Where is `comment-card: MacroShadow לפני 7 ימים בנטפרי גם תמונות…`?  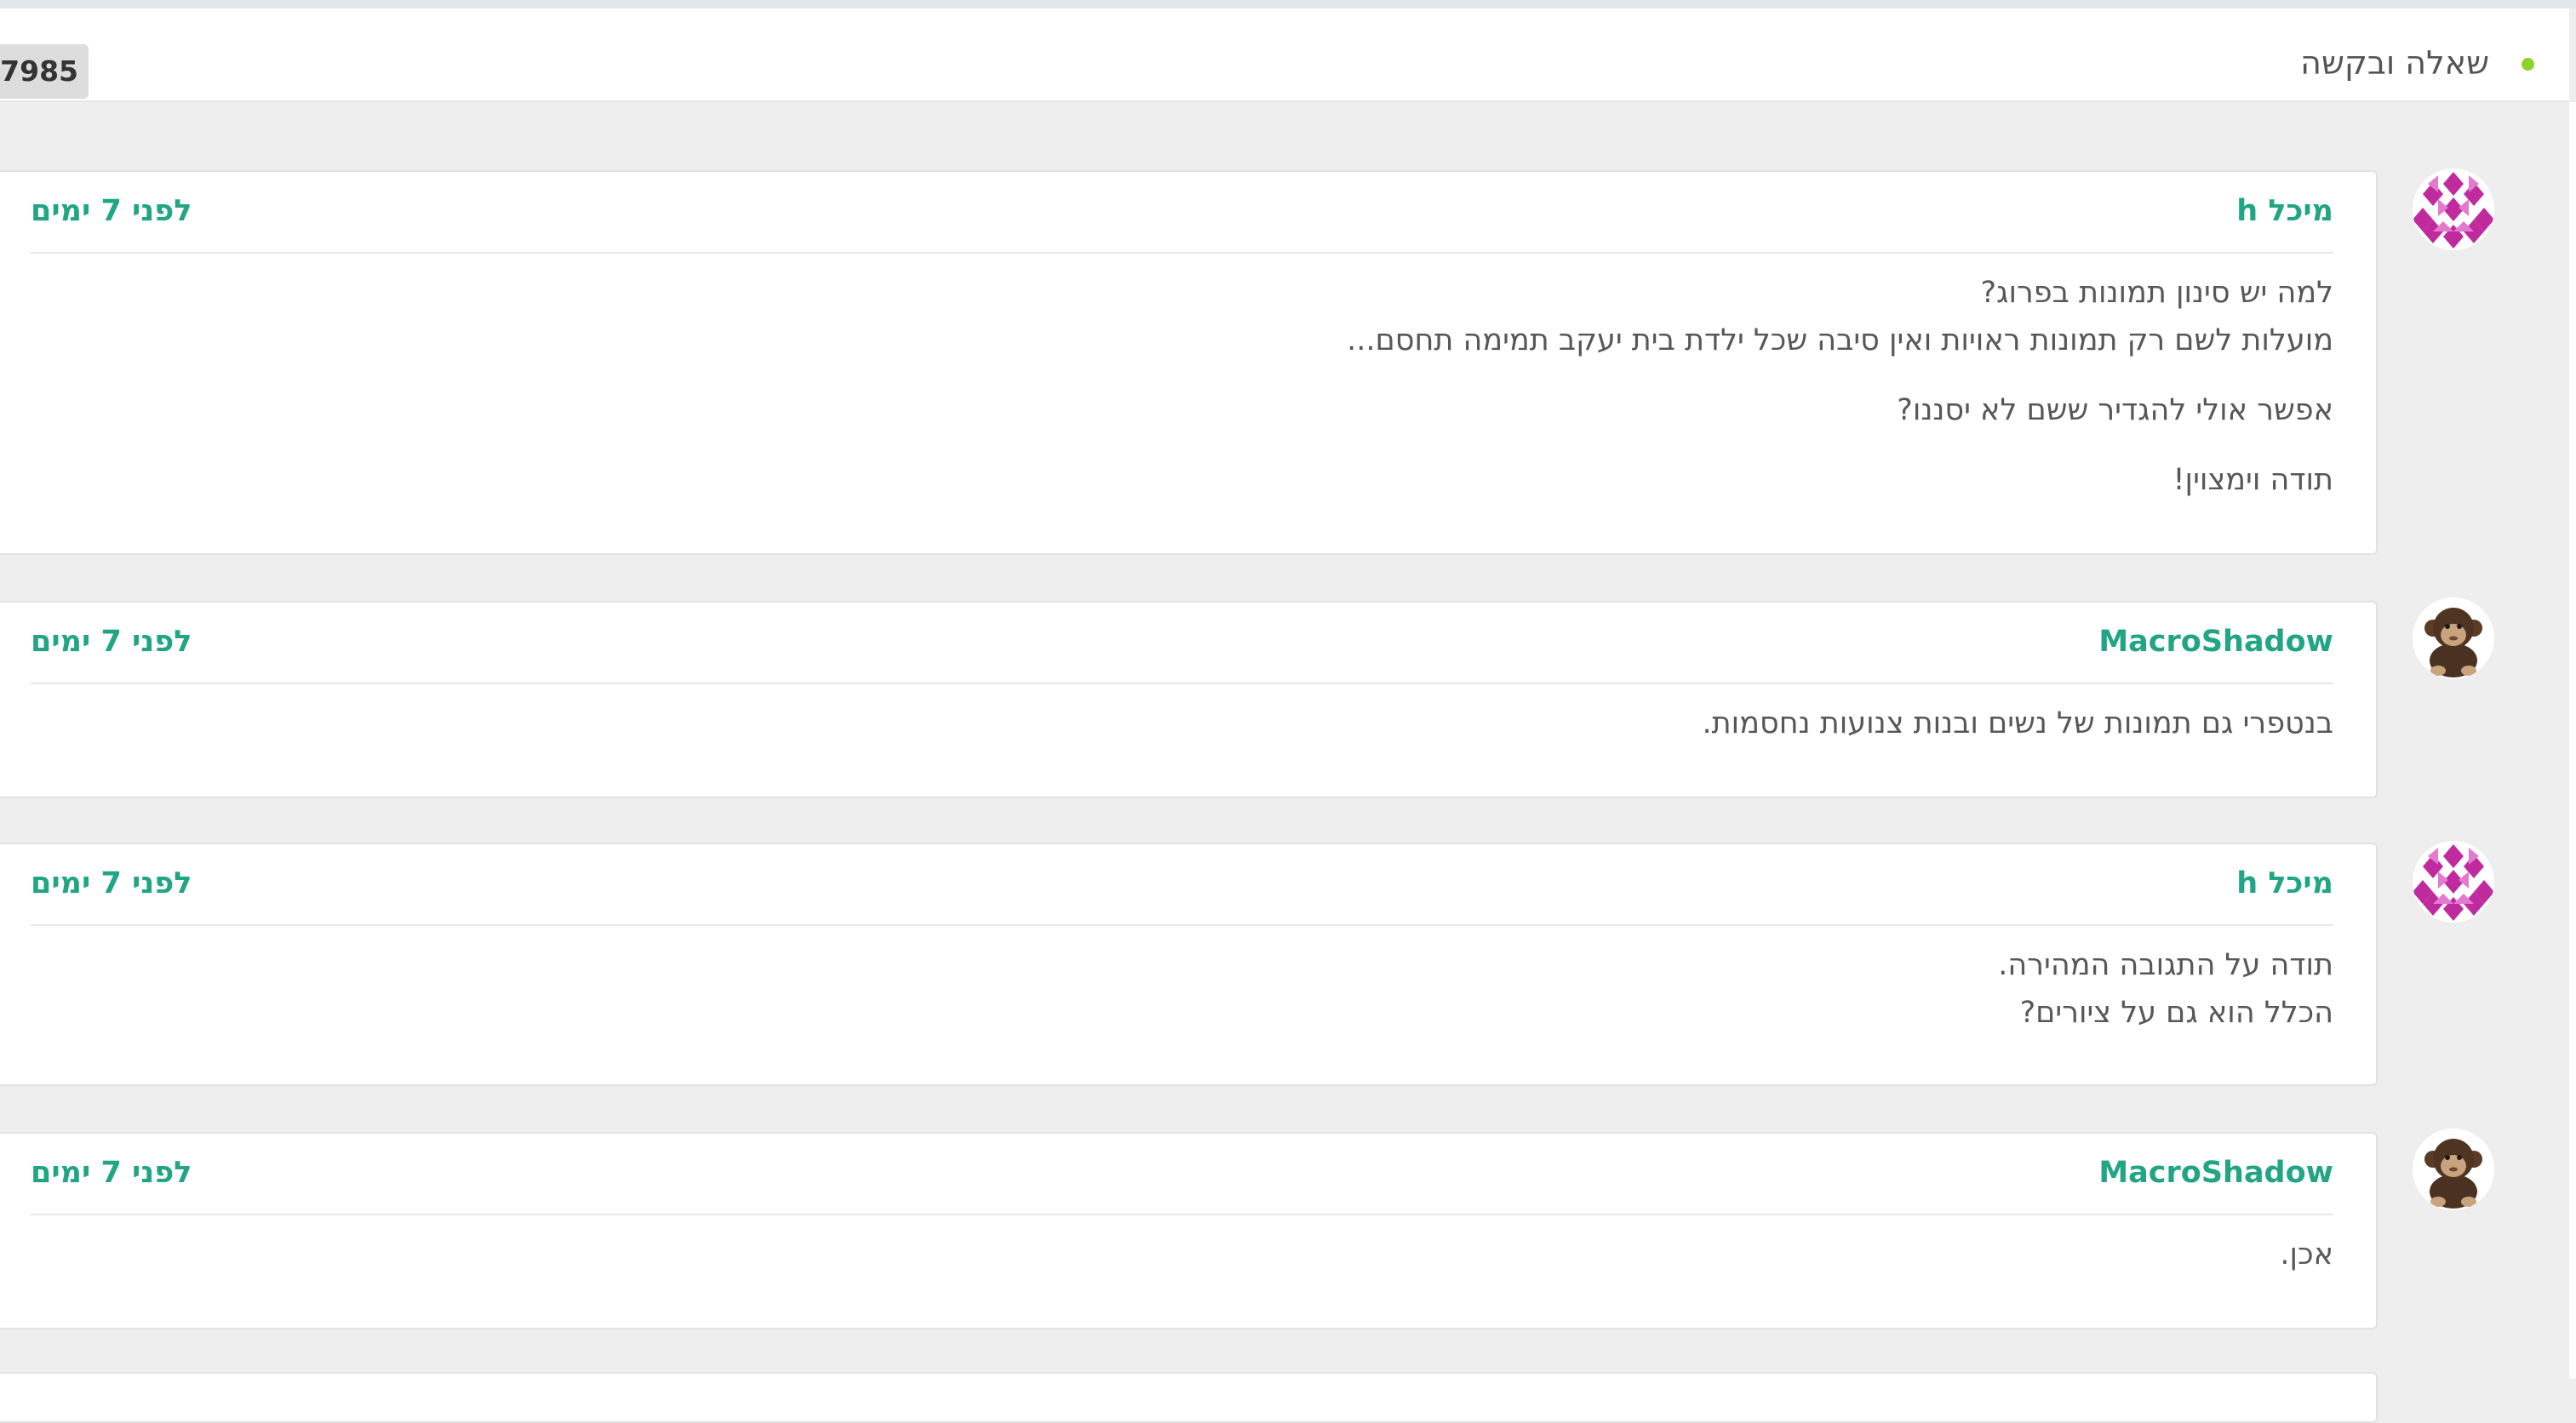 comment-card: MacroShadow לפני 7 ימים בנטפרי גם תמונות… is located at coordinates (1189, 699).